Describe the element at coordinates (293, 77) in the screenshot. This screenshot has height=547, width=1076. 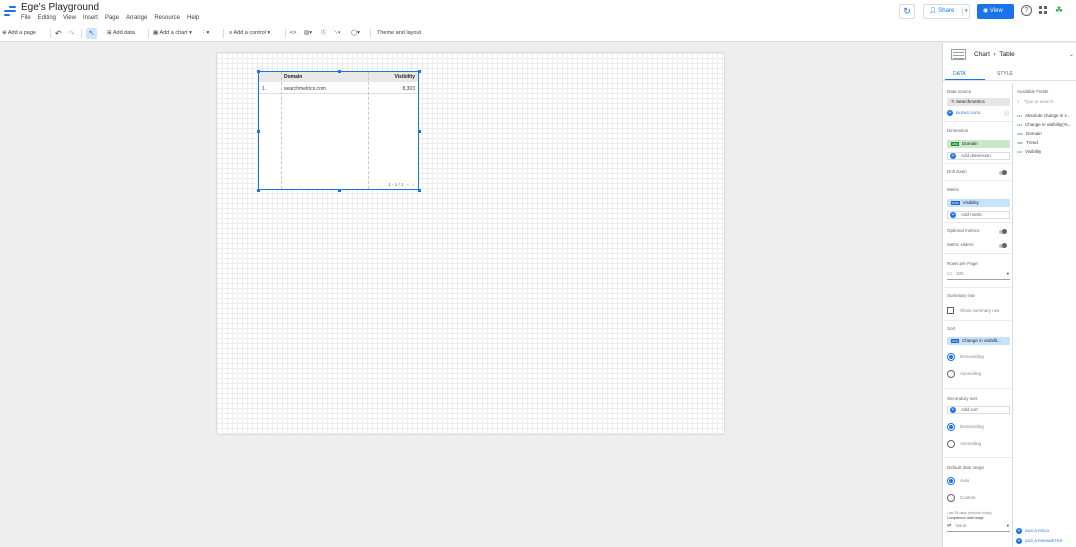
I see `column-header-domain: Domain` at that location.